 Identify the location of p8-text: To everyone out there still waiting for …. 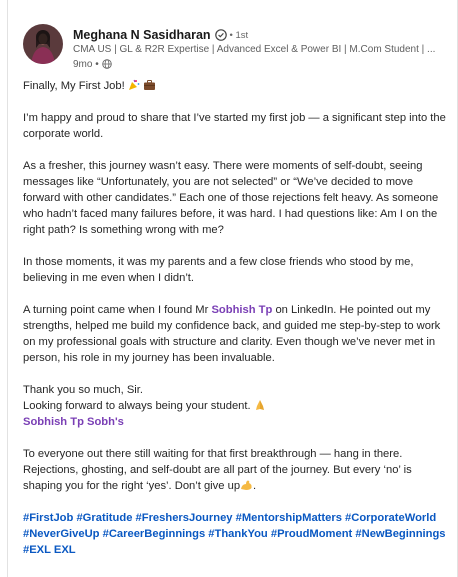
(217, 470).